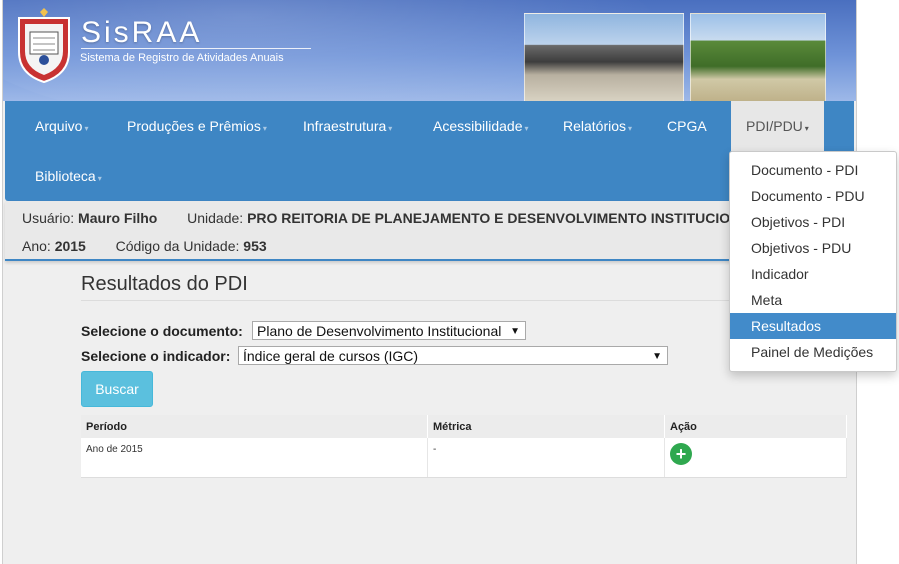 The height and width of the screenshot is (564, 899). Describe the element at coordinates (595, 126) in the screenshot. I see `nav-label: Relatórios` at that location.